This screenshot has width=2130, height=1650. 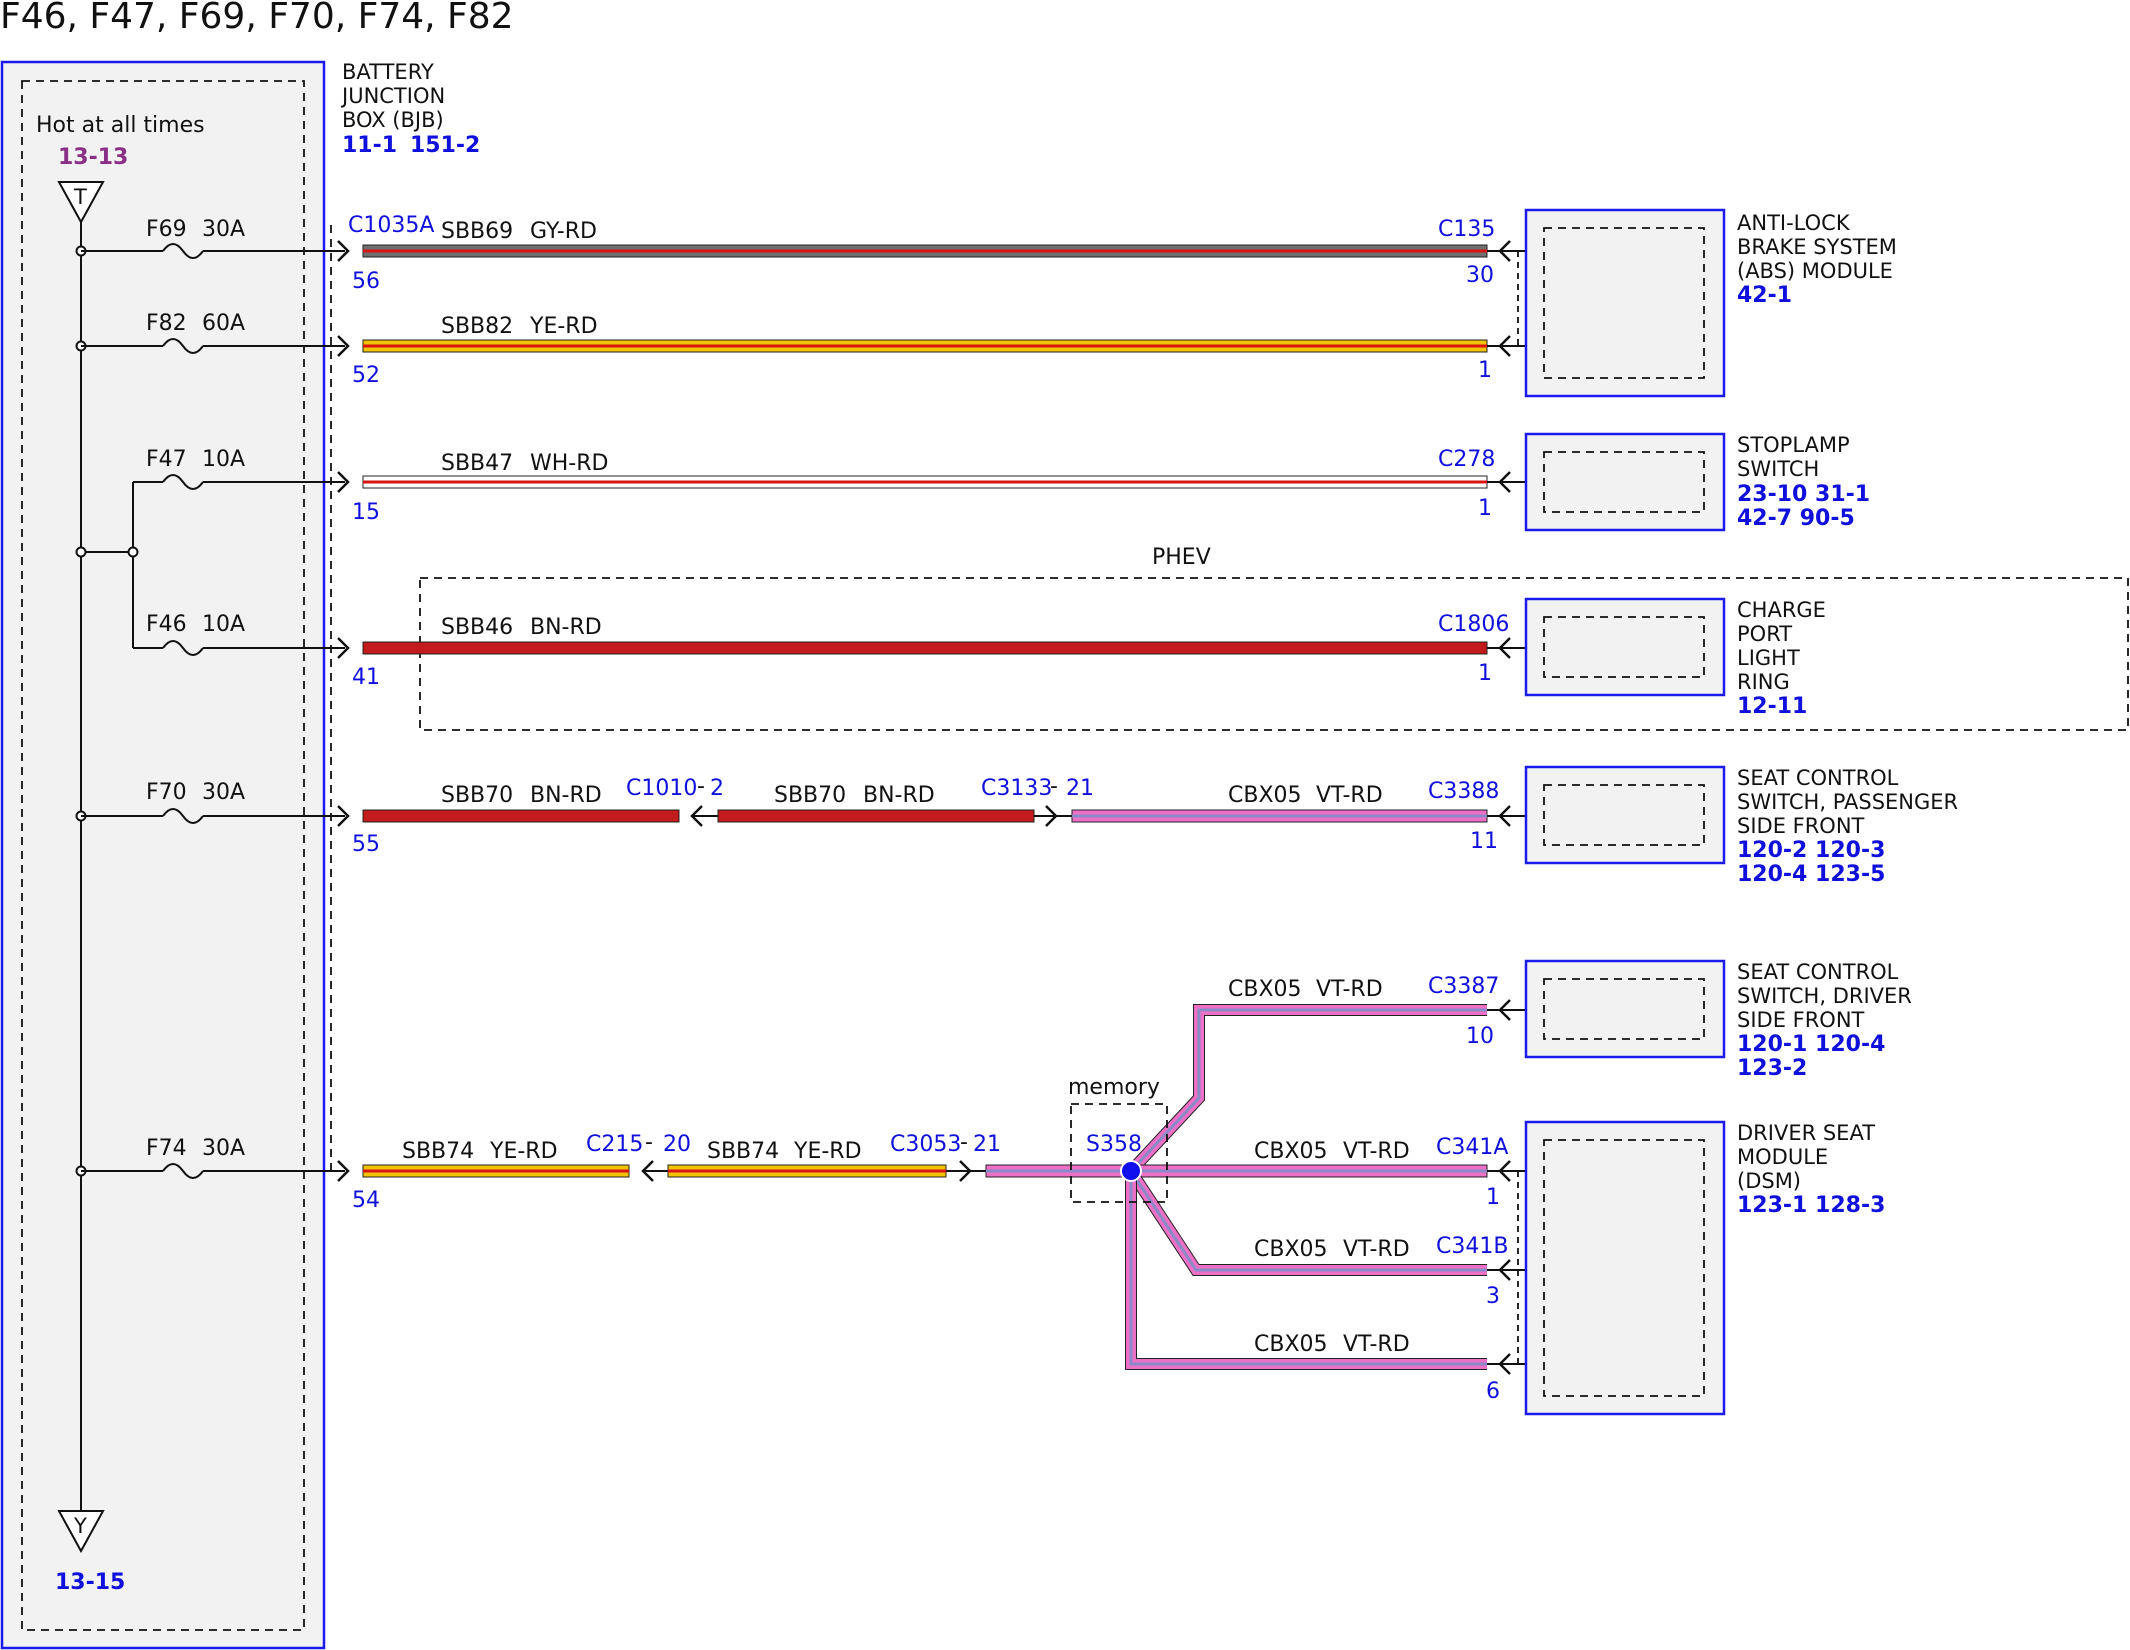 I want to click on bjb-name-line-2: JUNCTION, so click(x=392, y=96).